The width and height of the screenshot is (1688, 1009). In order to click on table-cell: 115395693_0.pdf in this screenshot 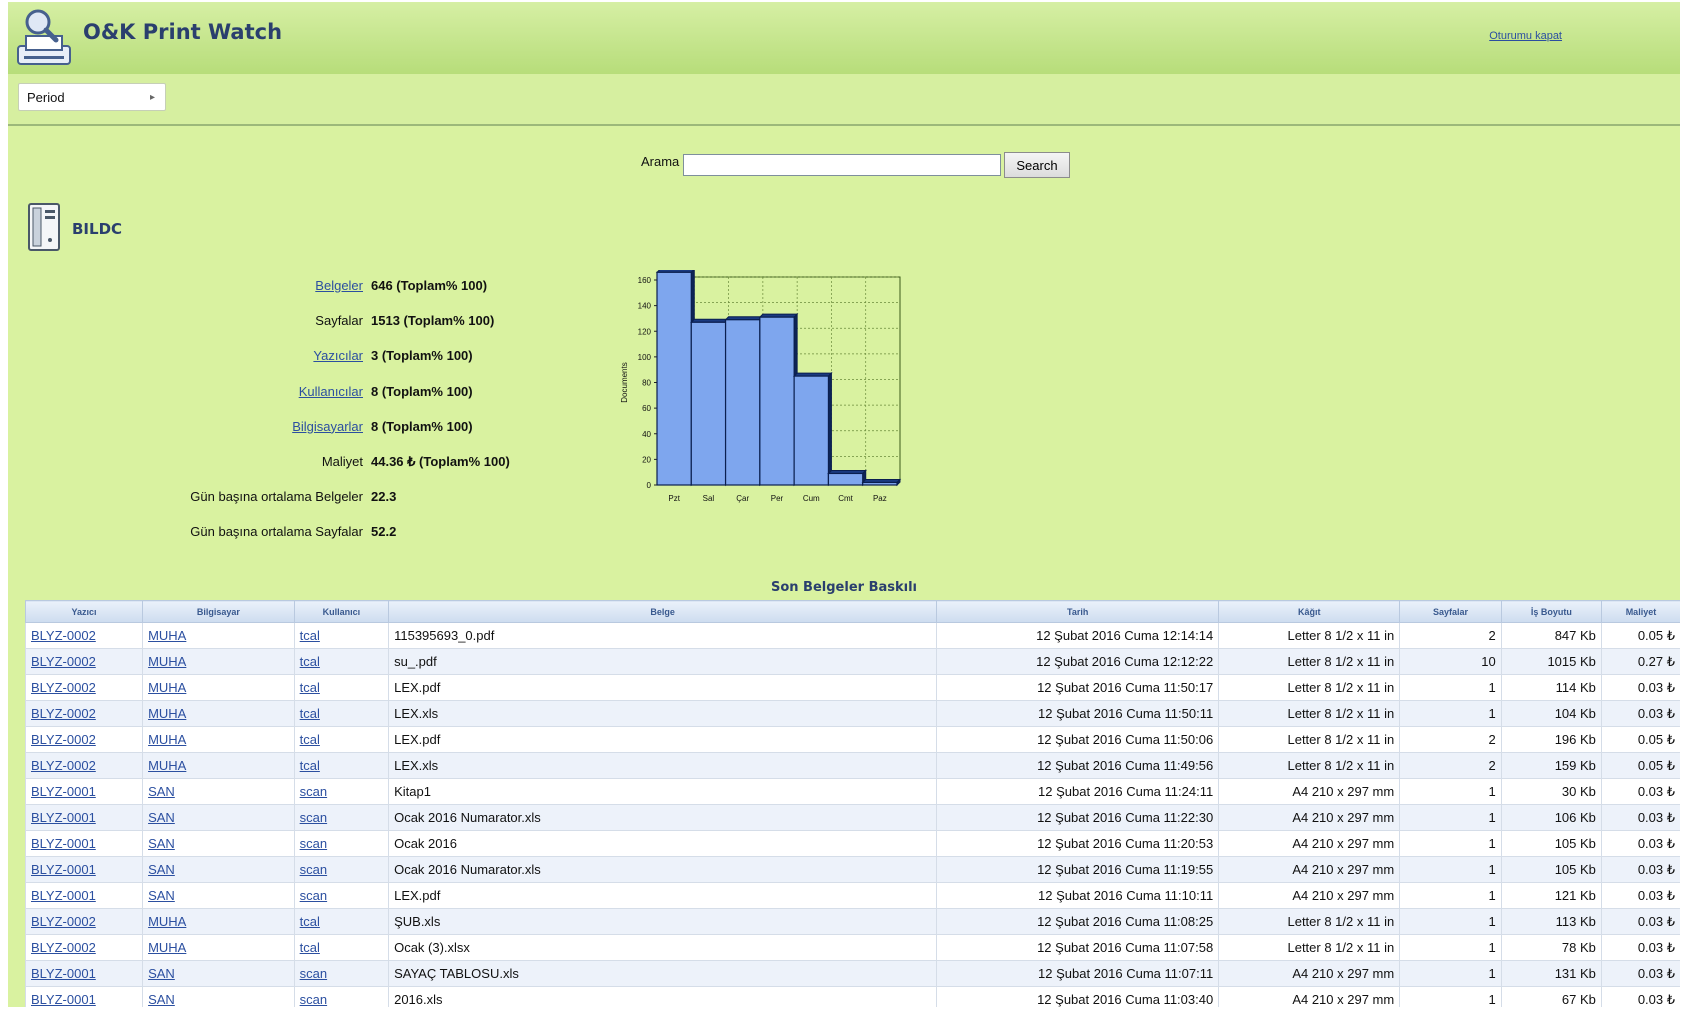, I will do `click(663, 635)`.